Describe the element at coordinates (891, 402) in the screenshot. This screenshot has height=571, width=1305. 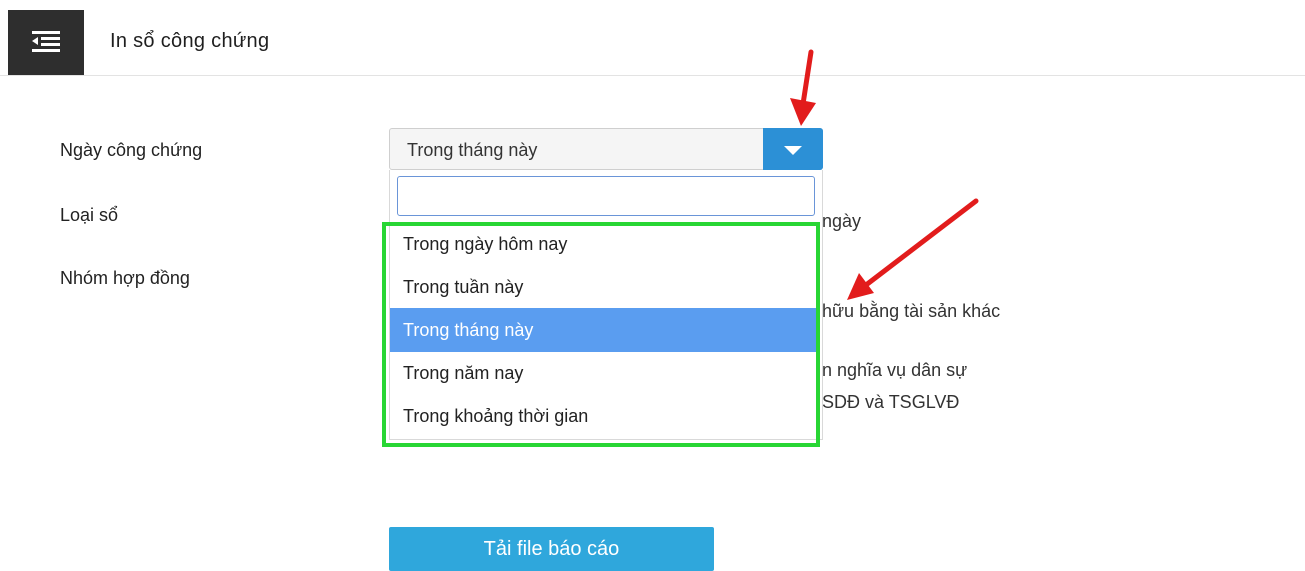
I see `contract-group-option-fragment: SDĐ và TSGLVĐ` at that location.